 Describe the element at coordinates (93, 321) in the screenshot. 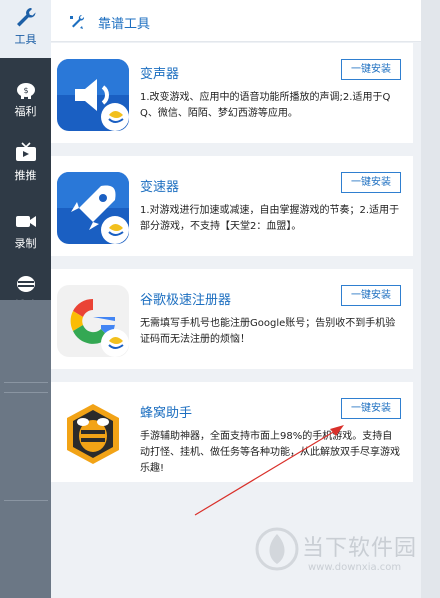

I see `google-icon` at that location.